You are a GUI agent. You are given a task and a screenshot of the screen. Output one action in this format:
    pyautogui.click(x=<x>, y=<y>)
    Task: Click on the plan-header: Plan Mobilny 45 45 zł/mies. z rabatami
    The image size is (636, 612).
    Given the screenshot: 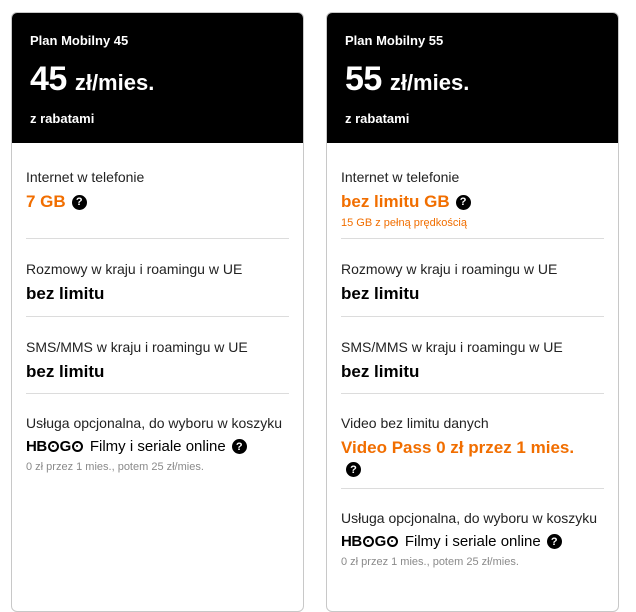 What is the action you would take?
    pyautogui.click(x=157, y=78)
    